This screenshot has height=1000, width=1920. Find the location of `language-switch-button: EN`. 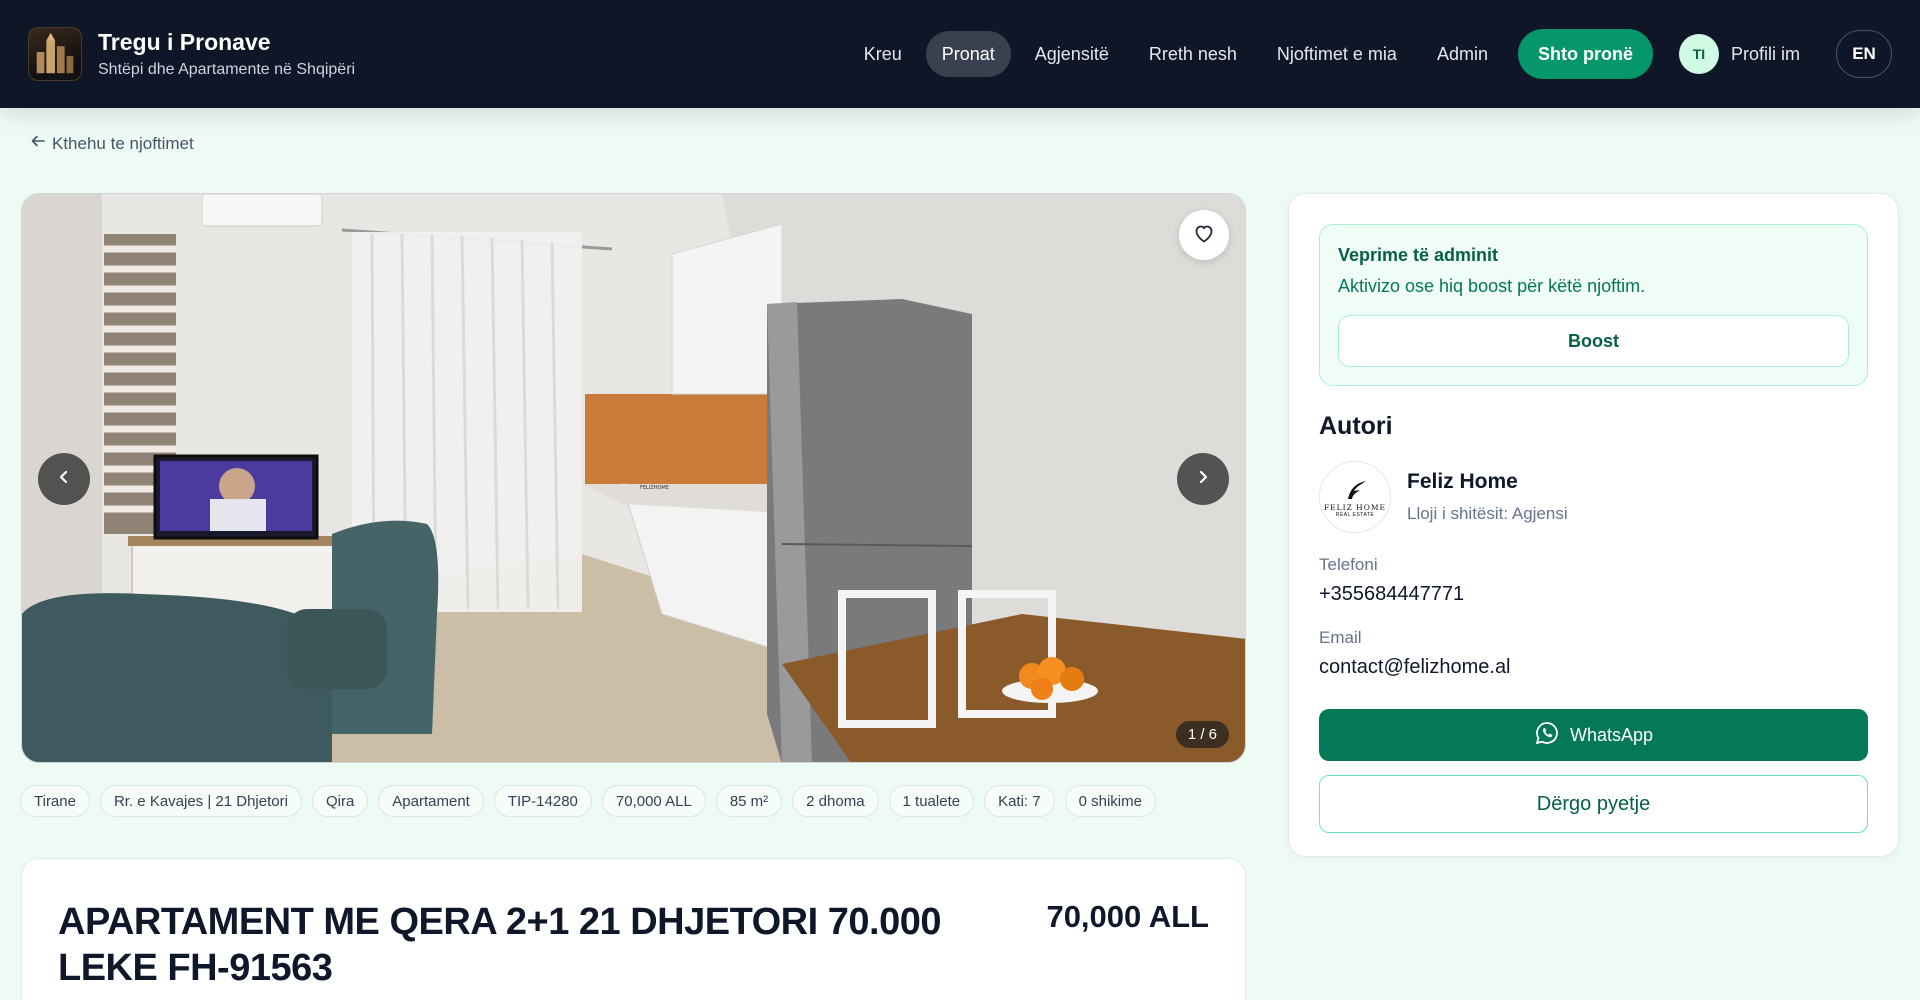

language-switch-button: EN is located at coordinates (1864, 54).